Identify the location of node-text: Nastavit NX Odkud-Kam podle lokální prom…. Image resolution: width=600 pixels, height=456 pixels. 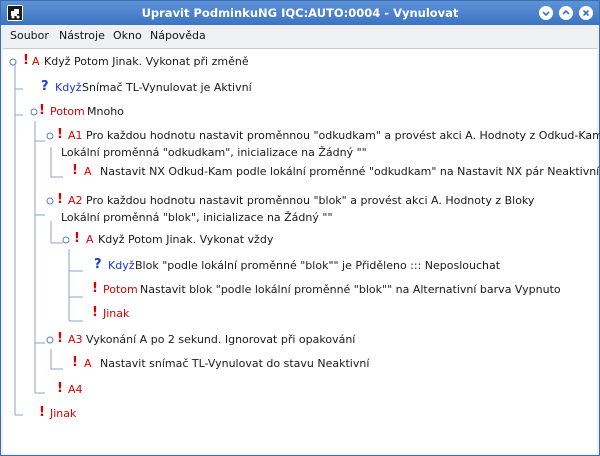
(350, 171).